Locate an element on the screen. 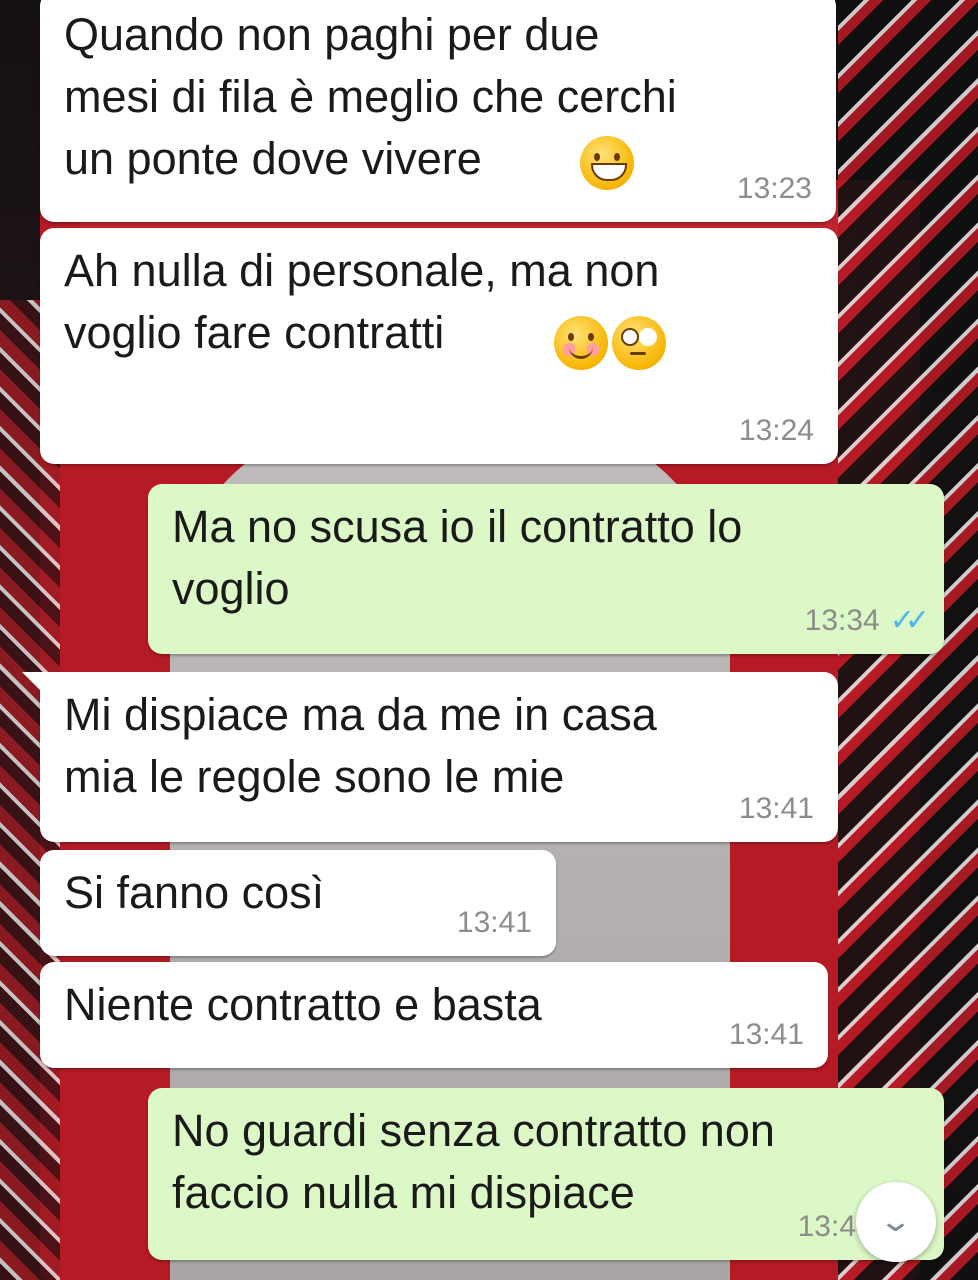  chevron-down-icon: ⌄ is located at coordinates (896, 1221).